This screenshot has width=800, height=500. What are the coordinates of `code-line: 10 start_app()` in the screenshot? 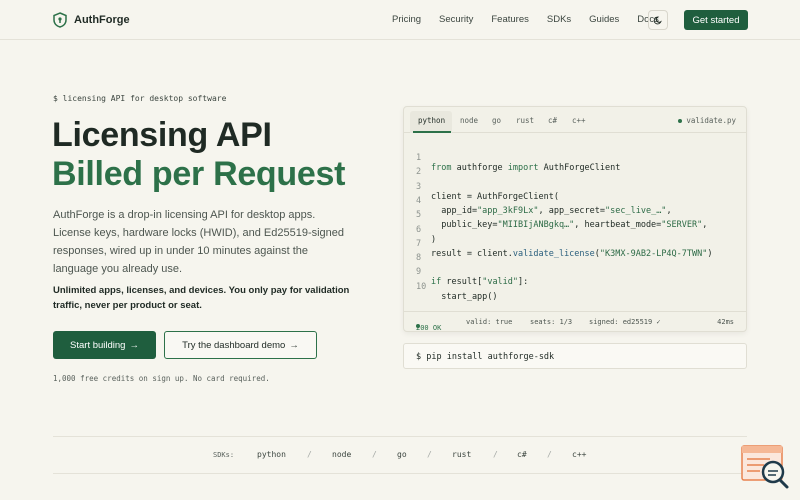 It's located at (451, 287).